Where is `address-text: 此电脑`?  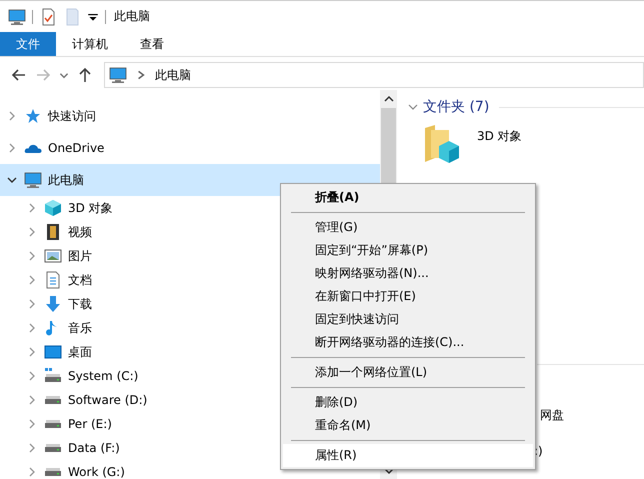
address-text: 此电脑 is located at coordinates (173, 75).